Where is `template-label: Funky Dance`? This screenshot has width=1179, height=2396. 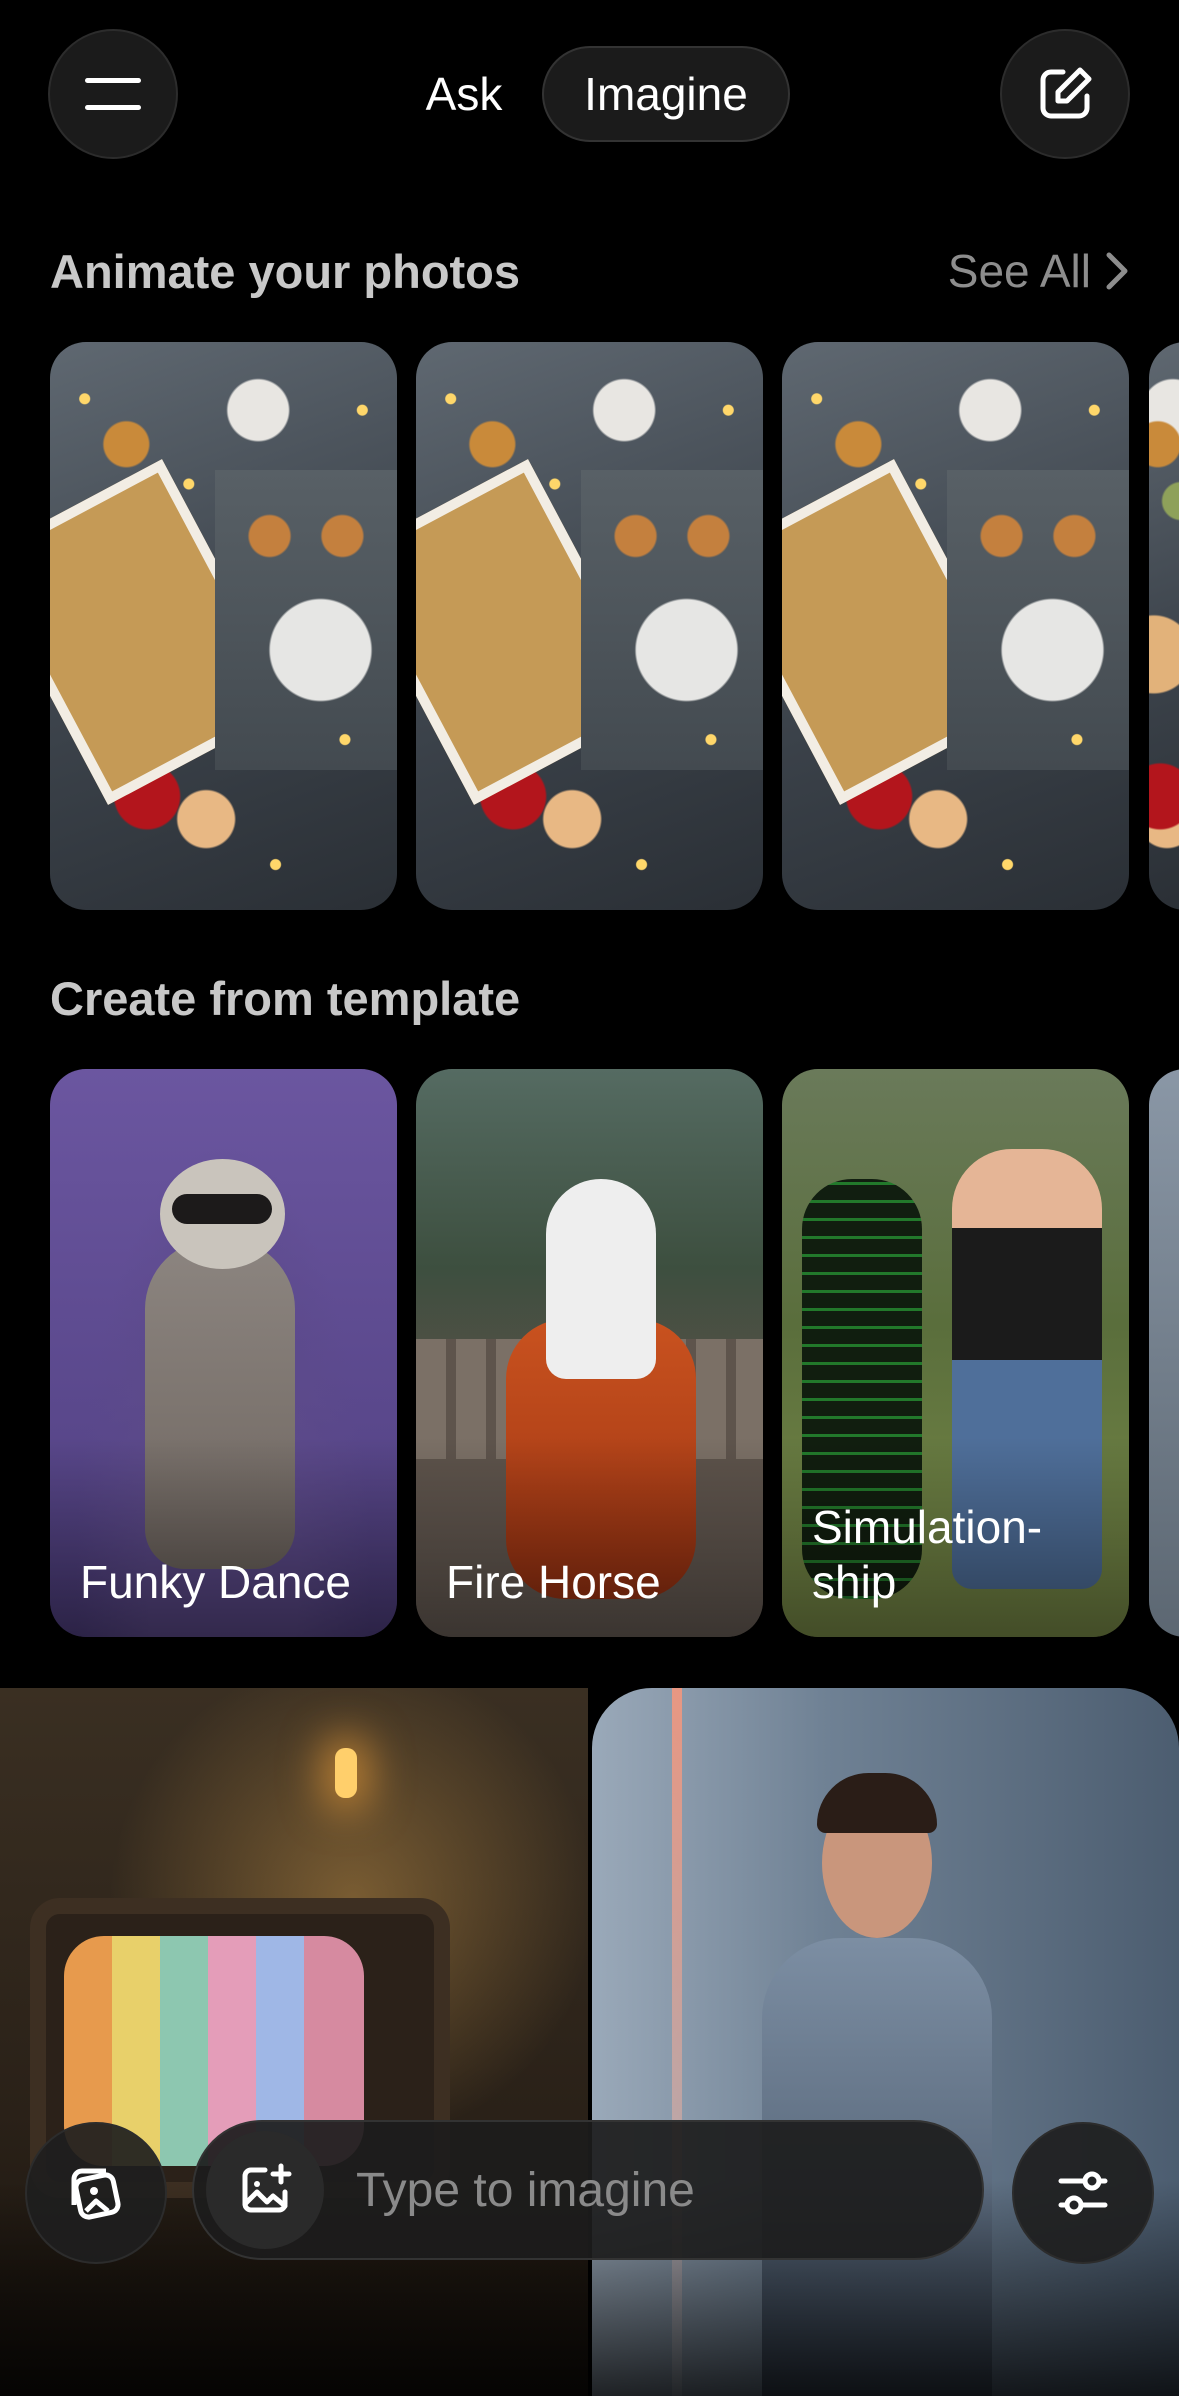 template-label: Funky Dance is located at coordinates (216, 1581).